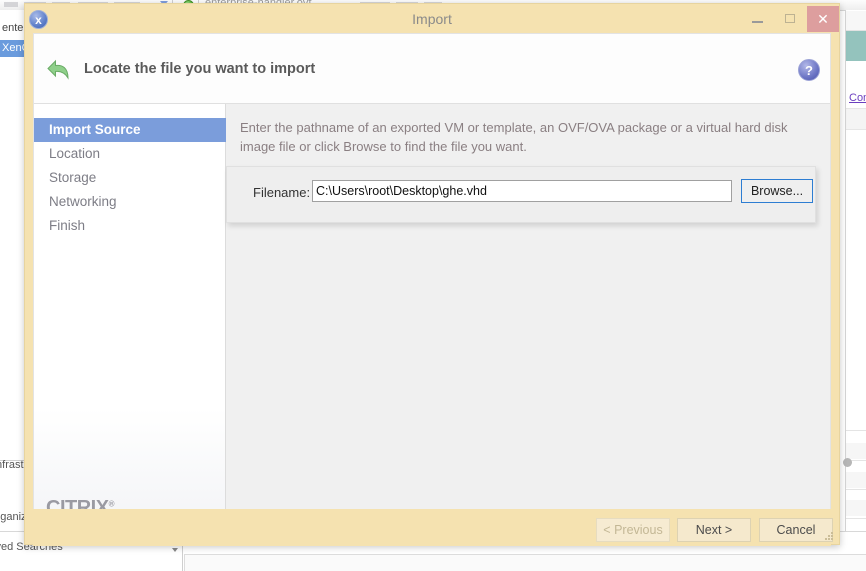  I want to click on sidebar-item-finish: Finish, so click(130, 226).